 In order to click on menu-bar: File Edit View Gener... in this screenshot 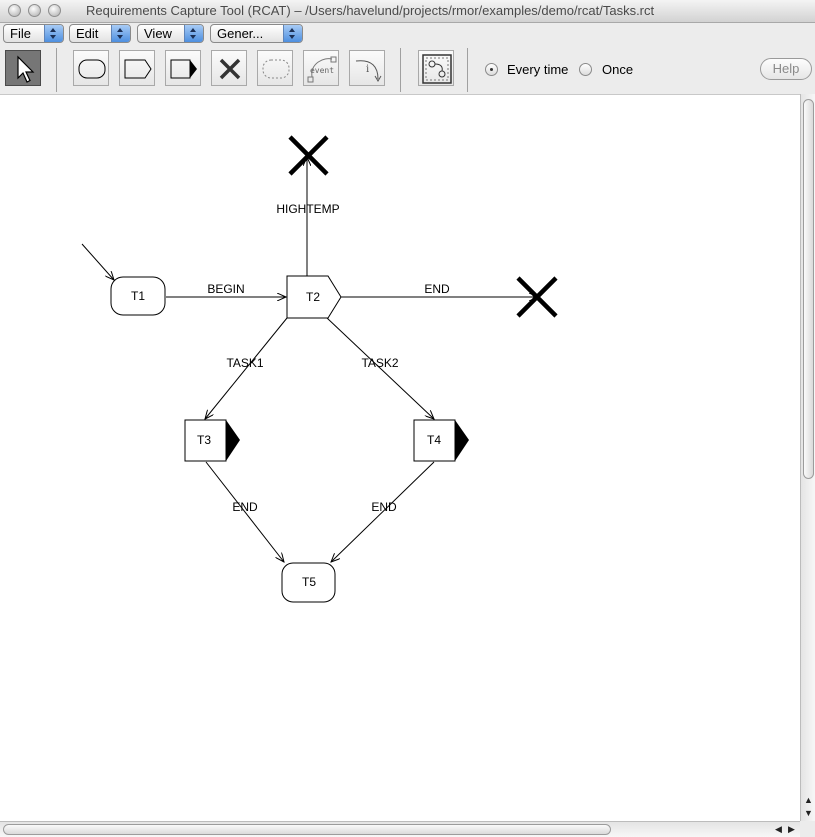, I will do `click(407, 34)`.